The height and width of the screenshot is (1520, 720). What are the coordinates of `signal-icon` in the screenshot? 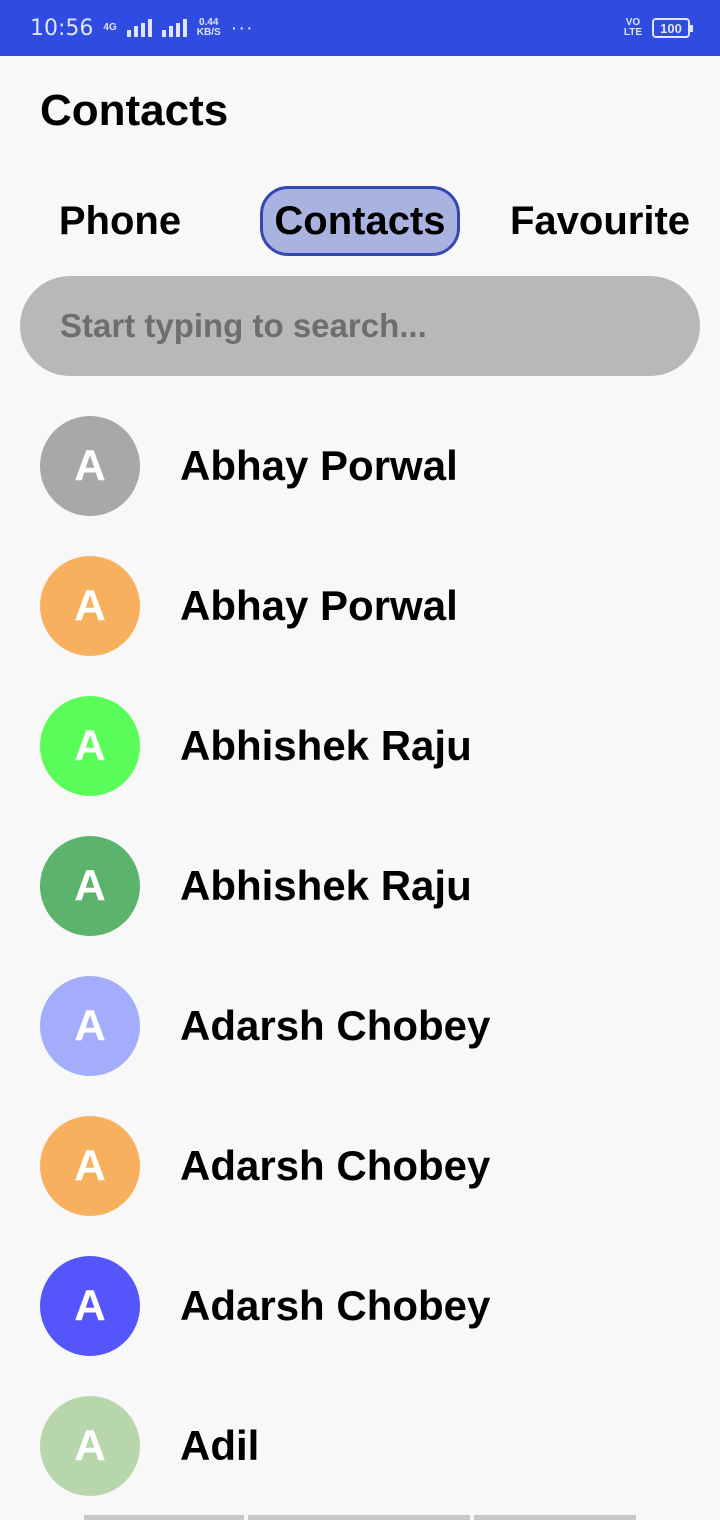 It's located at (139, 28).